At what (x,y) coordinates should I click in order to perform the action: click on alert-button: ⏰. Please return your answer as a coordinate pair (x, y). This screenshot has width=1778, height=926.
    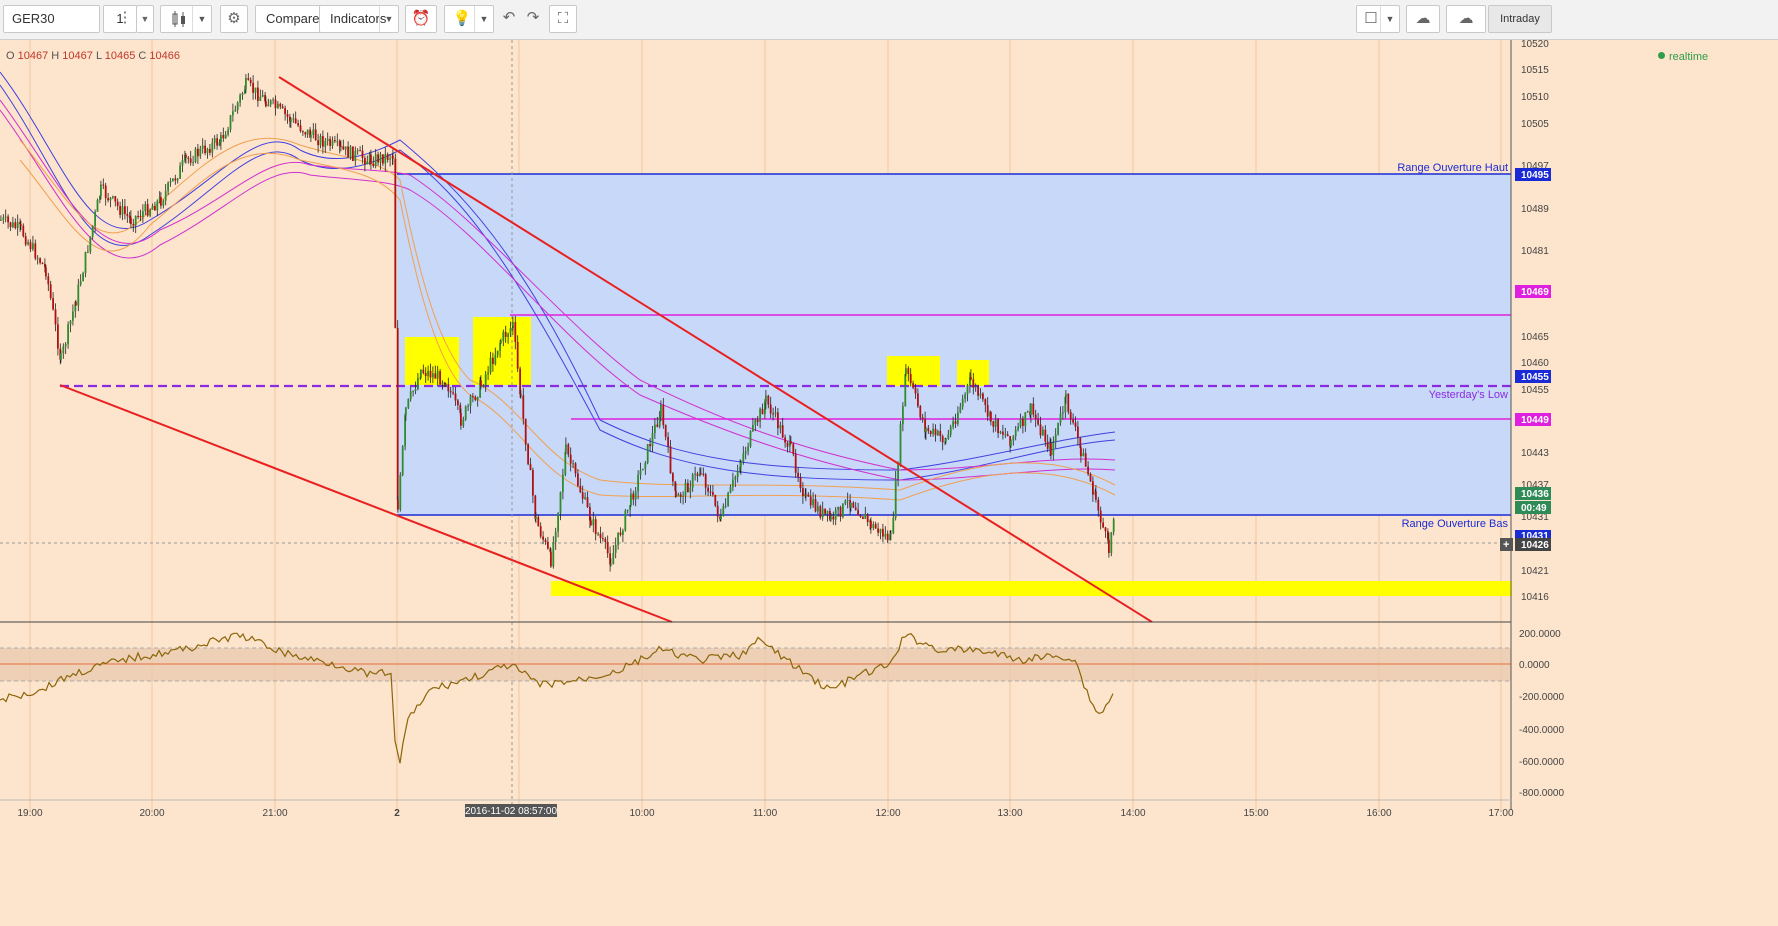
    Looking at the image, I should click on (421, 19).